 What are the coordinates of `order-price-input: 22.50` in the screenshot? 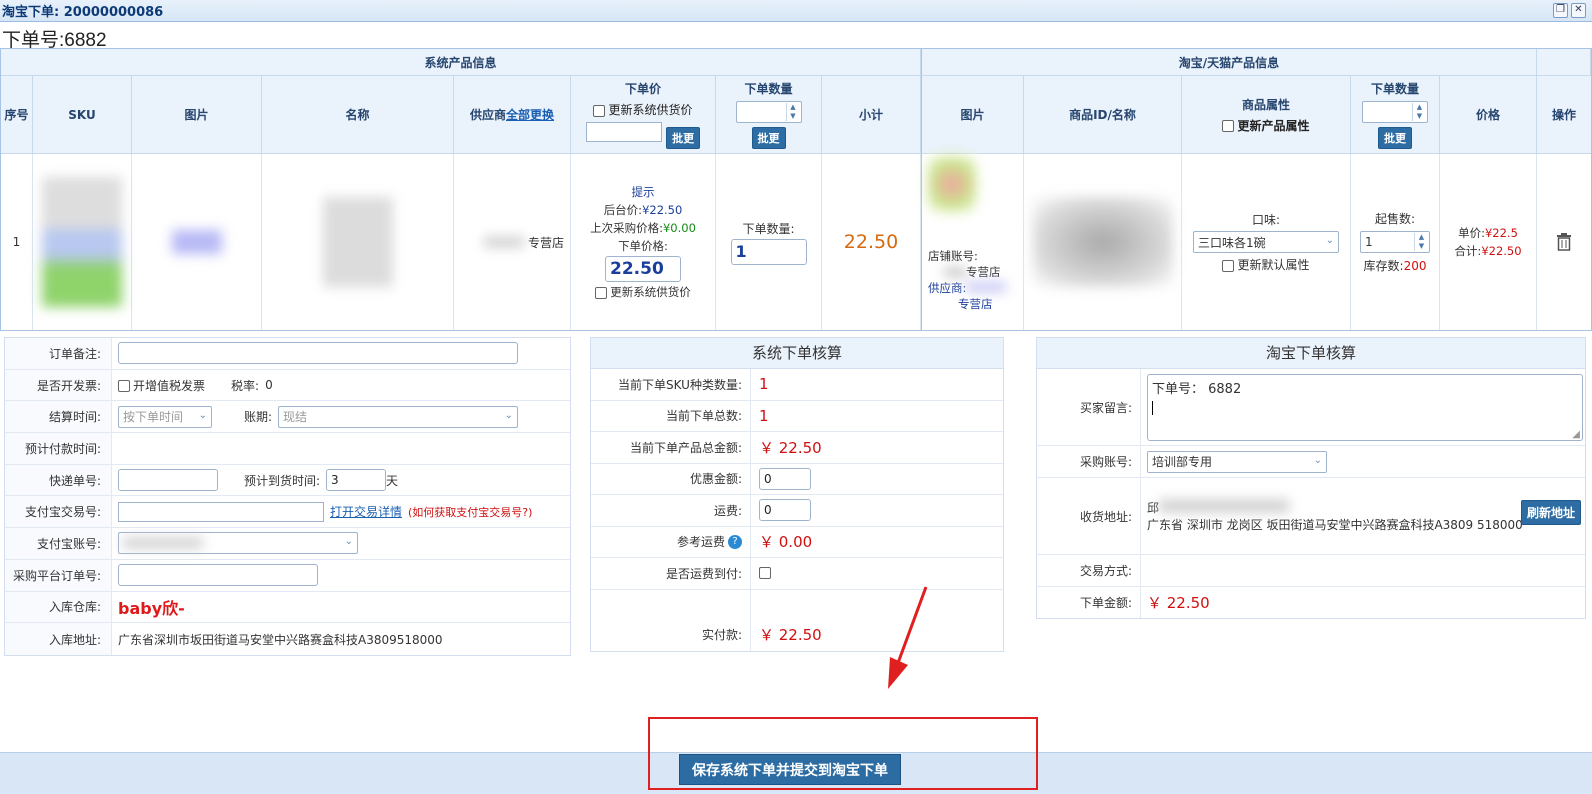 It's located at (643, 269).